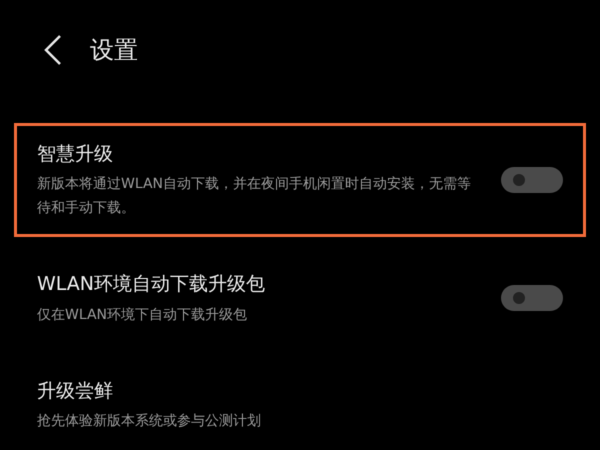 The height and width of the screenshot is (450, 600). Describe the element at coordinates (75, 391) in the screenshot. I see `setting-title: 升级尝鲜` at that location.